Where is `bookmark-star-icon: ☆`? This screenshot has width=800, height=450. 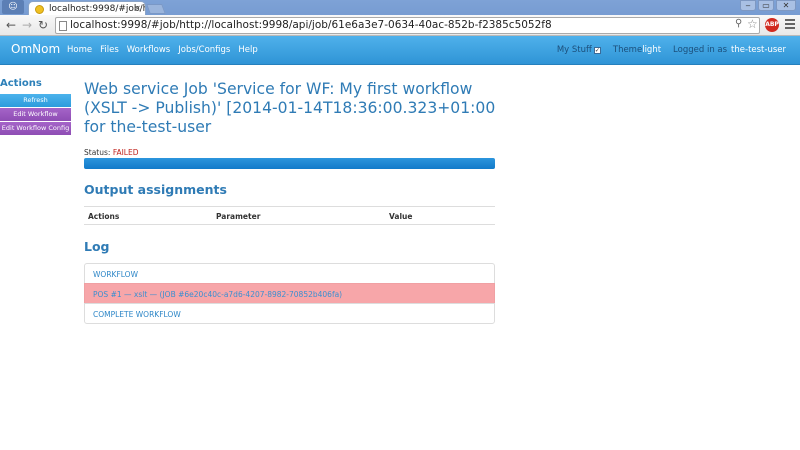
bookmark-star-icon: ☆ is located at coordinates (752, 24).